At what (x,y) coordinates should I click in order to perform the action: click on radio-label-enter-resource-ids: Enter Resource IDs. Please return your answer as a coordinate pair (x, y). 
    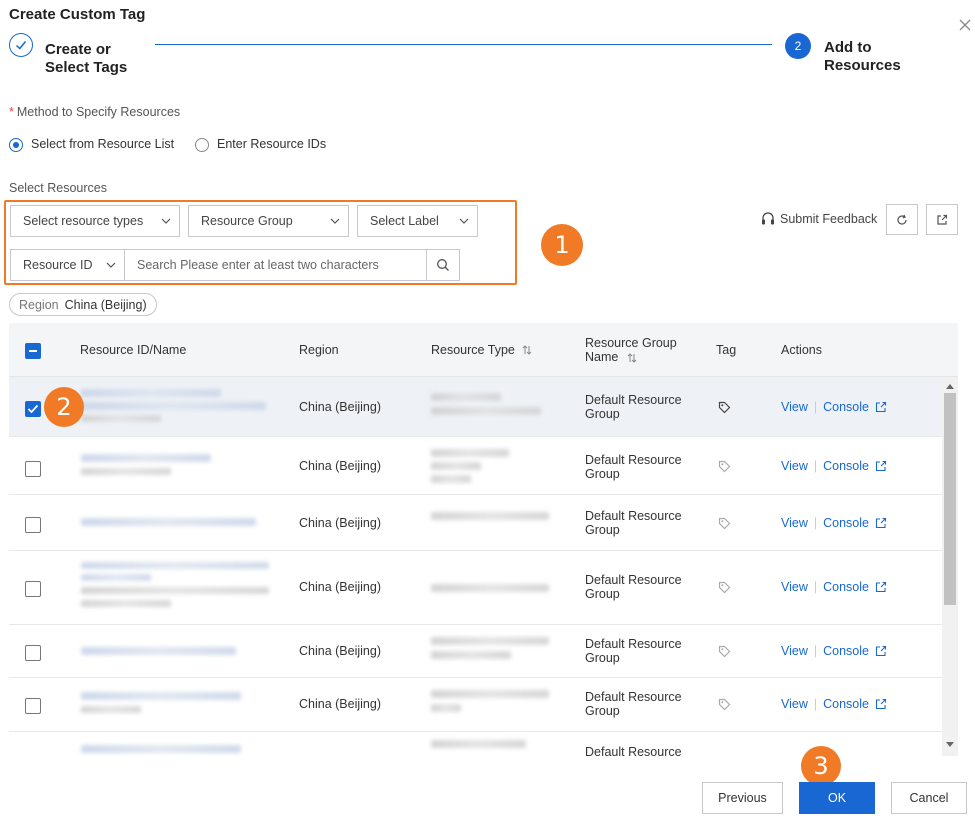
    Looking at the image, I should click on (271, 144).